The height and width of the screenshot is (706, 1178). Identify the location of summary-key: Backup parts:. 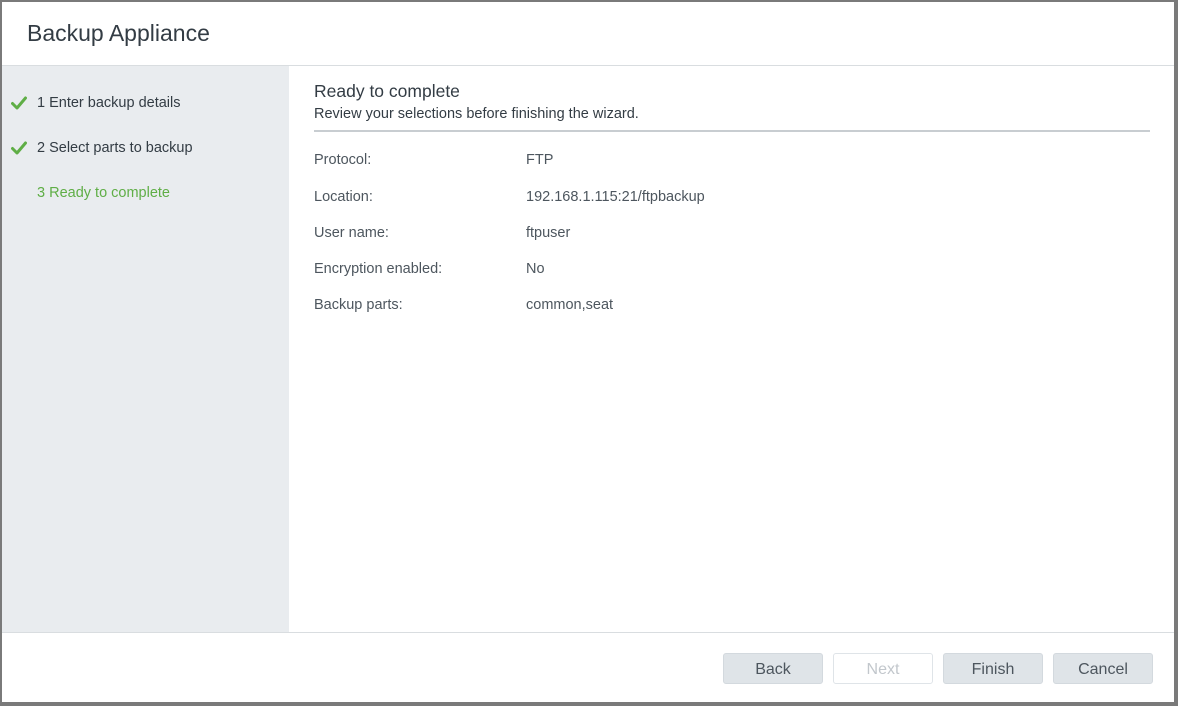
(358, 305).